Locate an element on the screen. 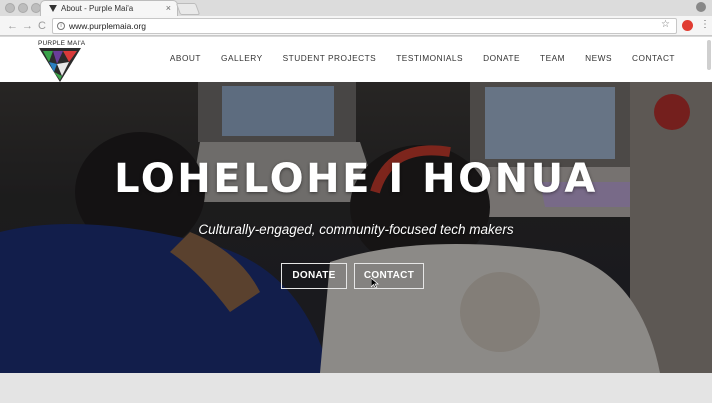 This screenshot has height=403, width=712. browser-toolbar: ← → C i www.purplemaia.org ☆ is located at coordinates (356, 26).